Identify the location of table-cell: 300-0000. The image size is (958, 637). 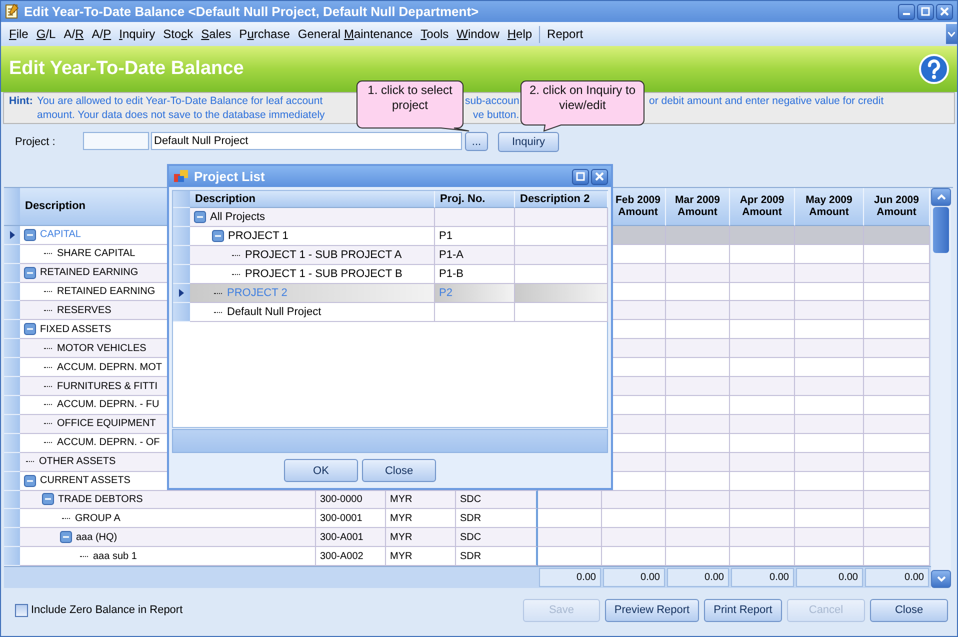
(351, 500).